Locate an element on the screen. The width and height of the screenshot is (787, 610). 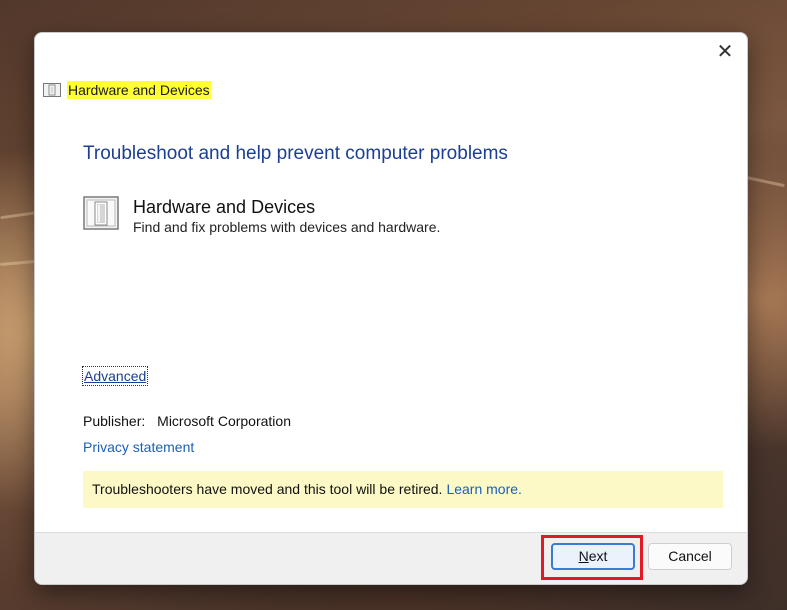
annotation-highlight-box is located at coordinates (592, 557).